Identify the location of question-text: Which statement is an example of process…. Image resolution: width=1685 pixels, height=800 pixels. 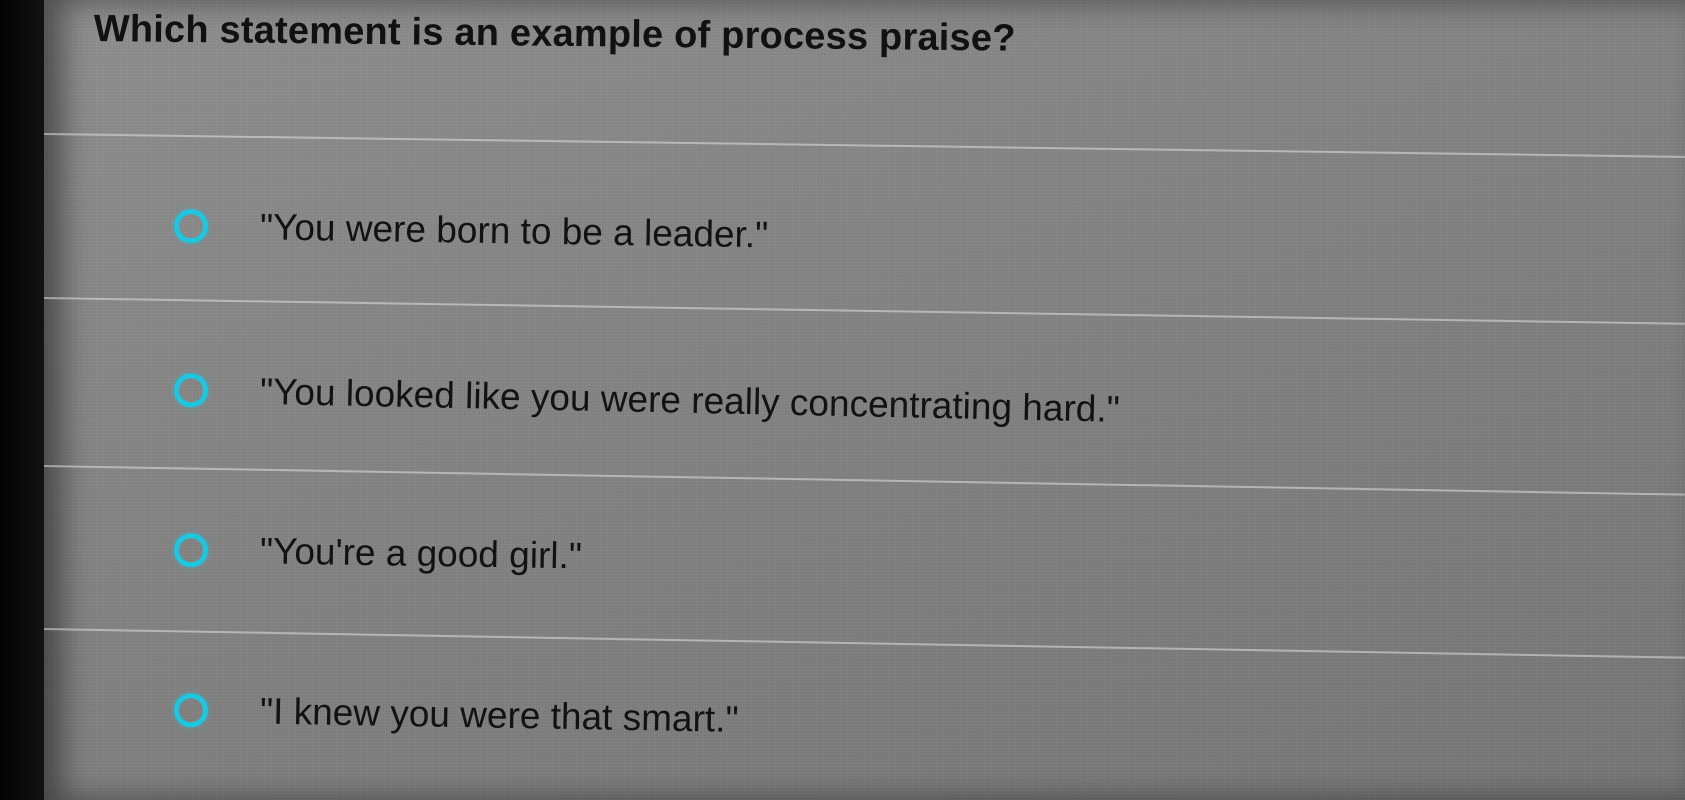
(554, 34).